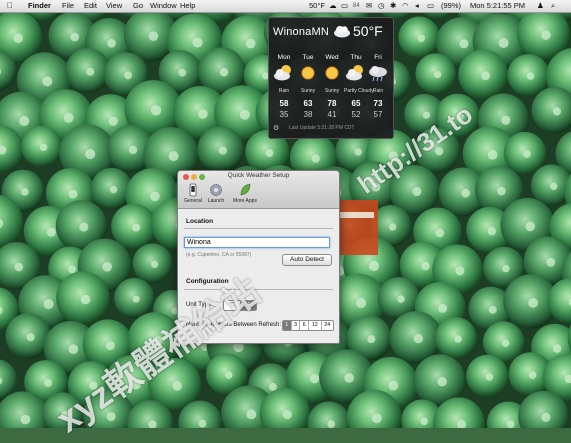 Image resolution: width=571 pixels, height=443 pixels. I want to click on window-title: Quick Weather Setup, so click(258, 175).